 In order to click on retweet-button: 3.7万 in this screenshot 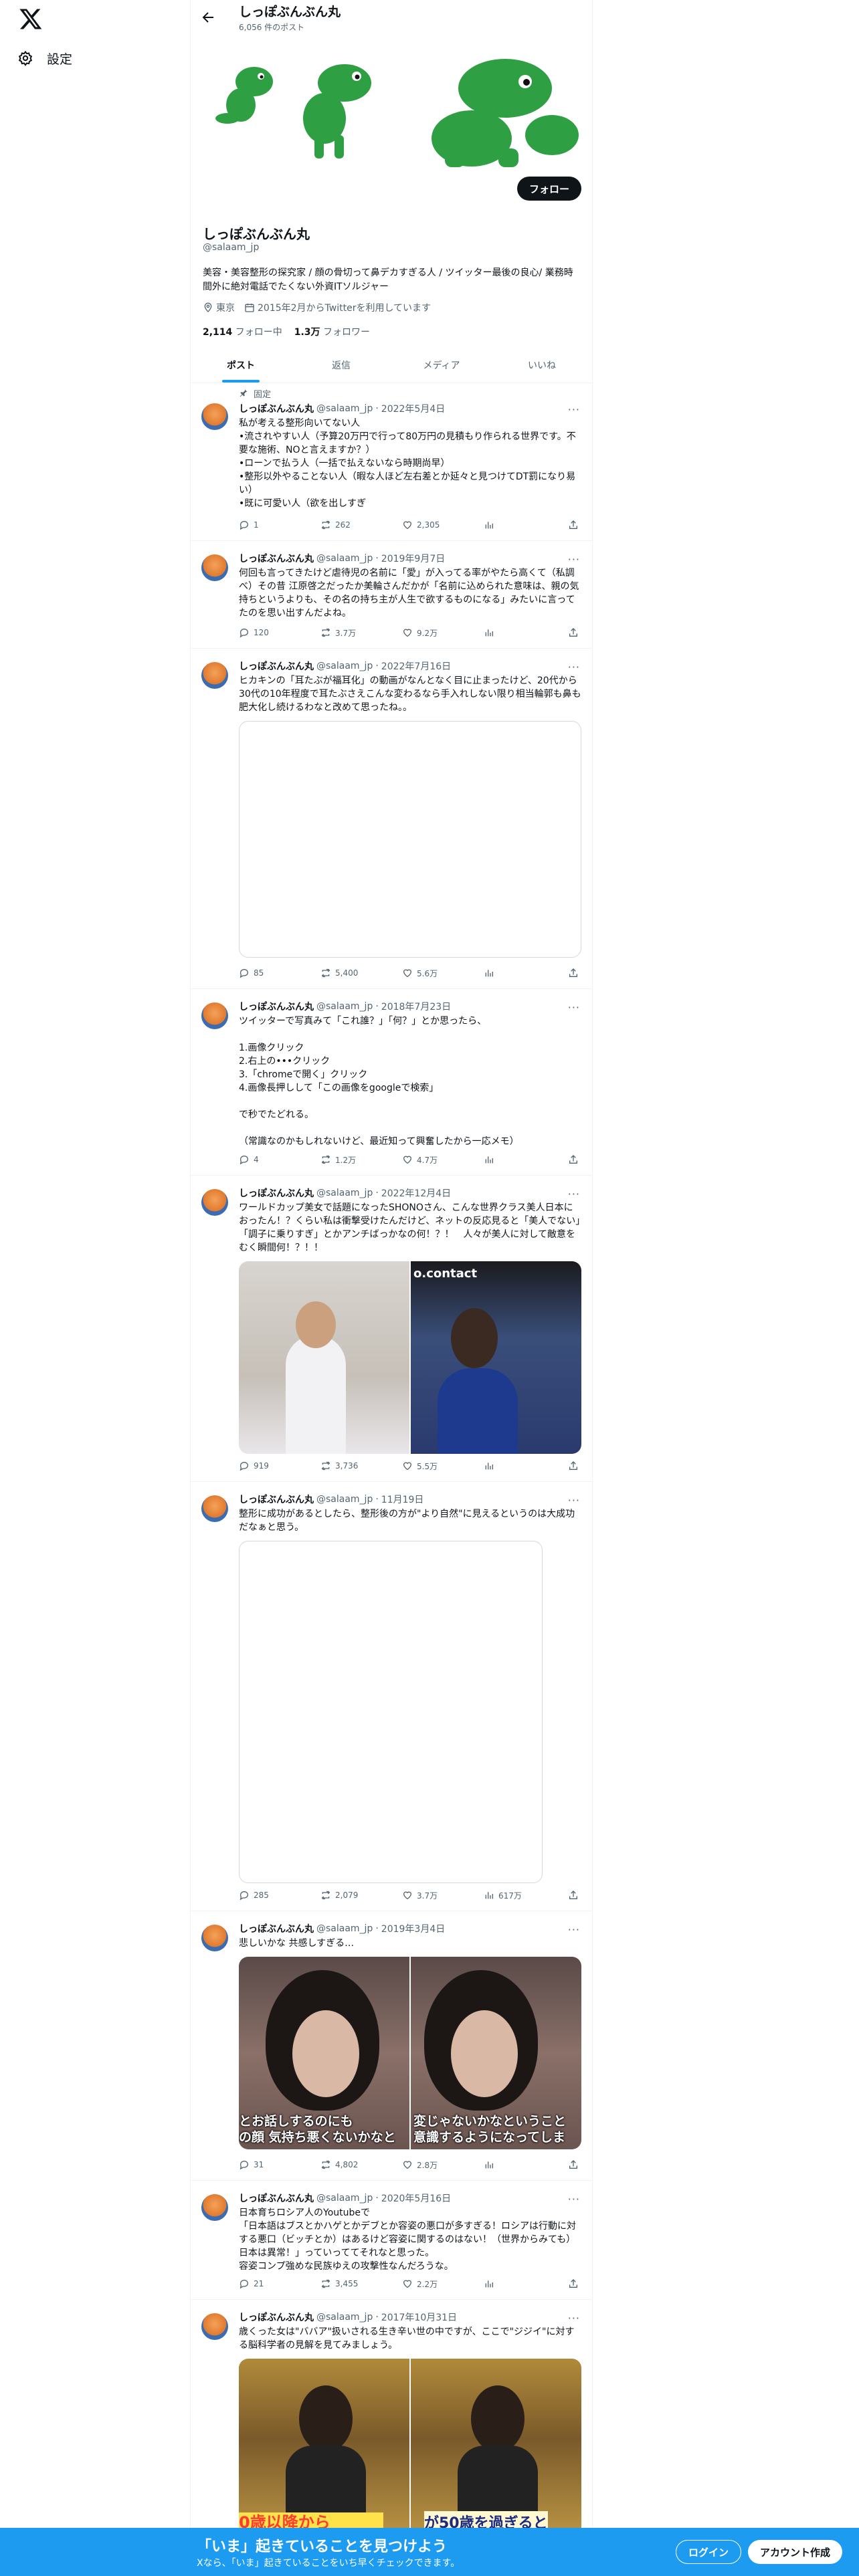, I will do `click(340, 633)`.